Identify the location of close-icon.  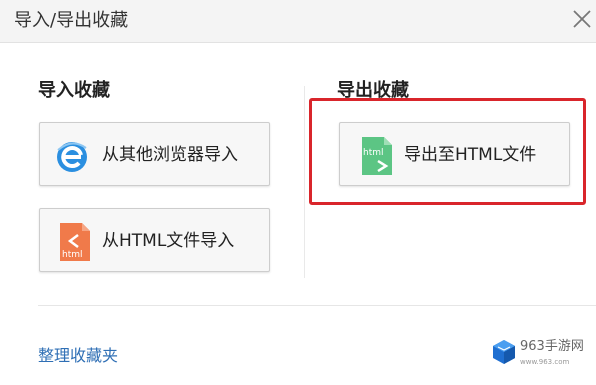
(582, 19).